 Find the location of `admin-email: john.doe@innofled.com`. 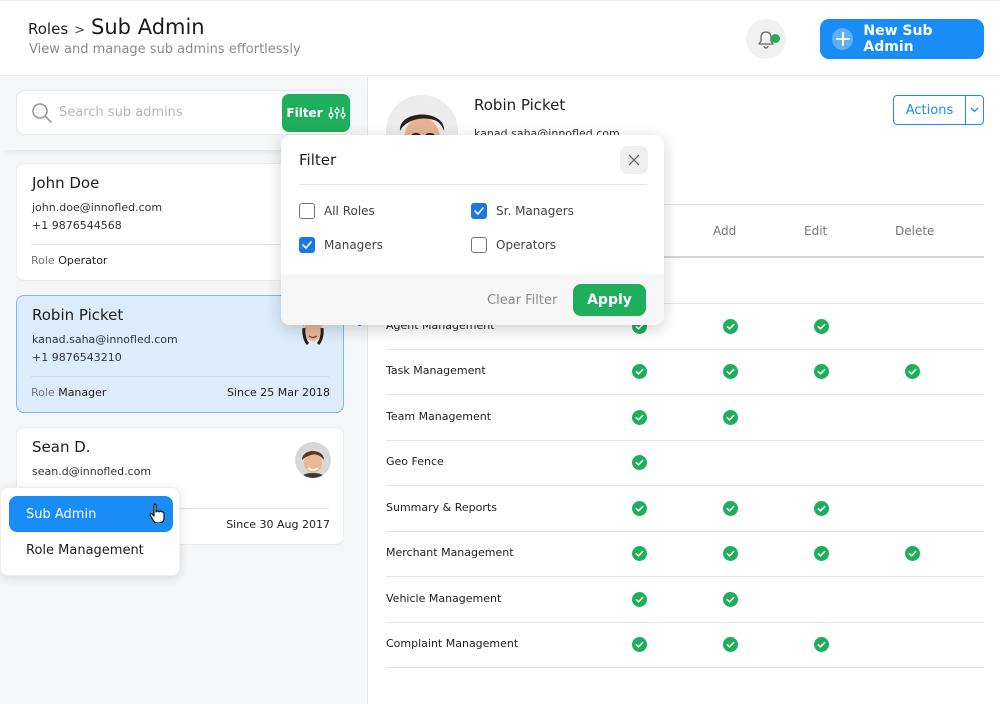

admin-email: john.doe@innofled.com is located at coordinates (97, 207).